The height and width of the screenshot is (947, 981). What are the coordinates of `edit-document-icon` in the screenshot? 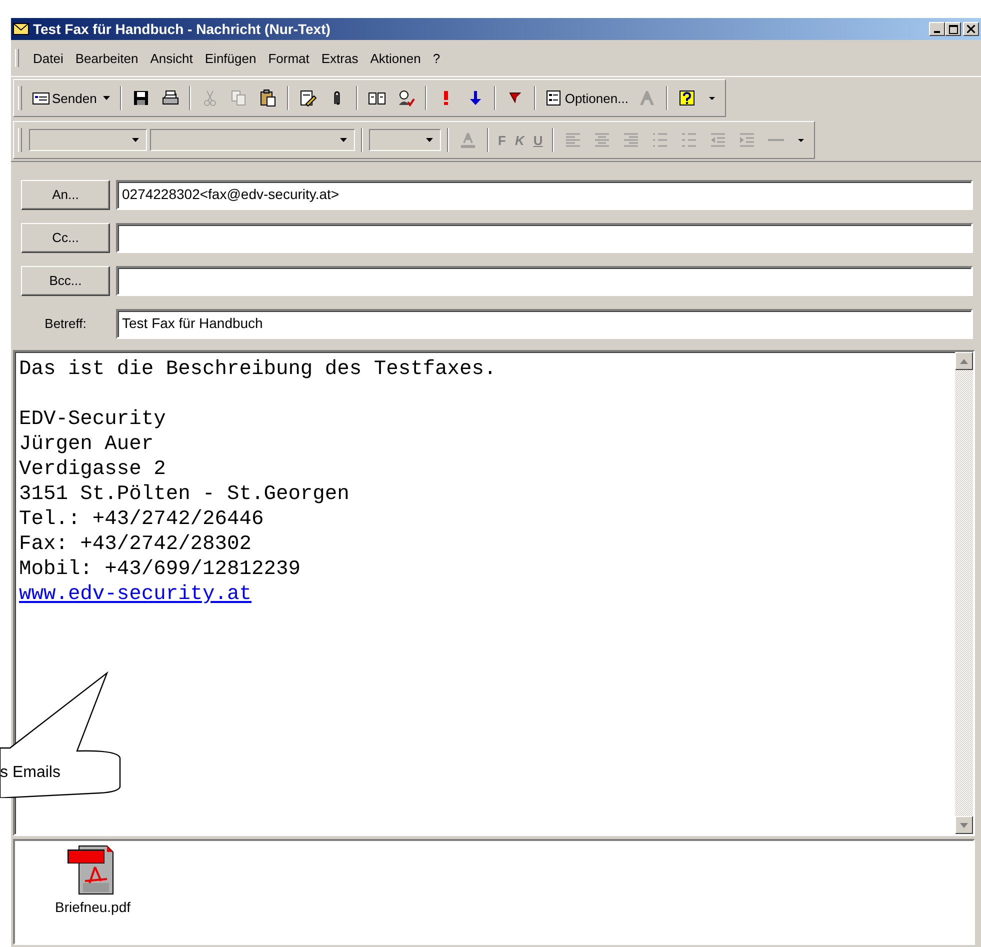 It's located at (307, 98).